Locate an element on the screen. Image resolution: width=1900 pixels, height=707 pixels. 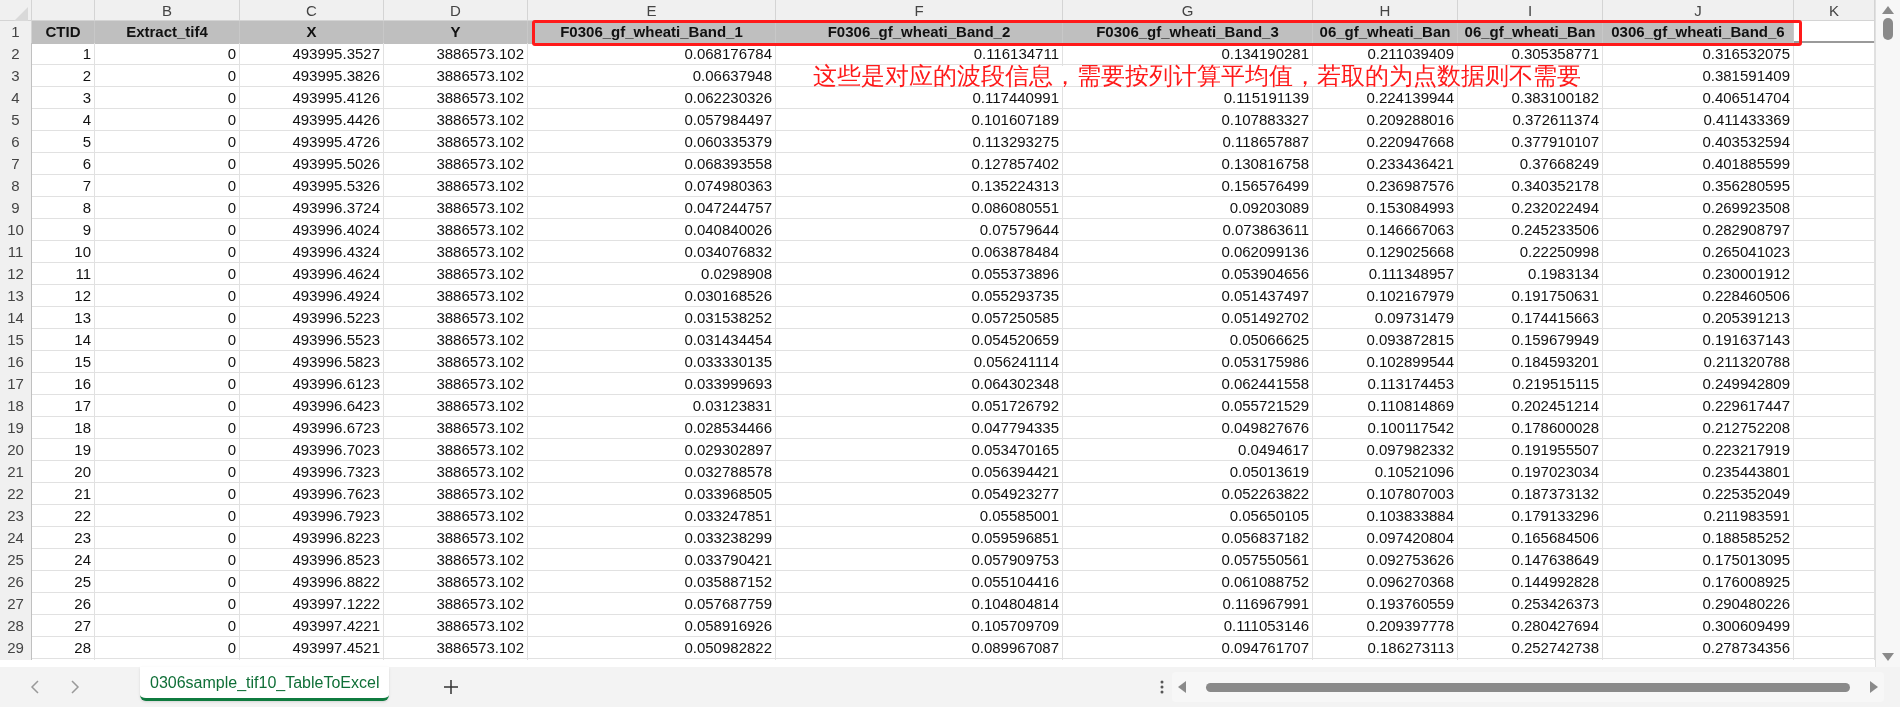
table-cell: 0.03123831 is located at coordinates (652, 406).